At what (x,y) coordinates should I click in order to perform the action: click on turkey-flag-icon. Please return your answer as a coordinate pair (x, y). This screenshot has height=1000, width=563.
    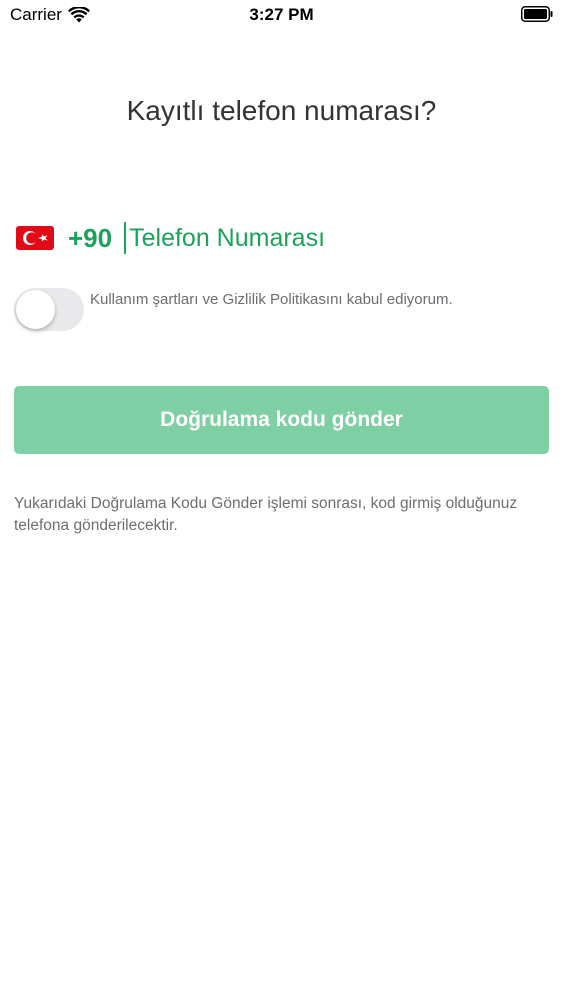
    Looking at the image, I should click on (35, 238).